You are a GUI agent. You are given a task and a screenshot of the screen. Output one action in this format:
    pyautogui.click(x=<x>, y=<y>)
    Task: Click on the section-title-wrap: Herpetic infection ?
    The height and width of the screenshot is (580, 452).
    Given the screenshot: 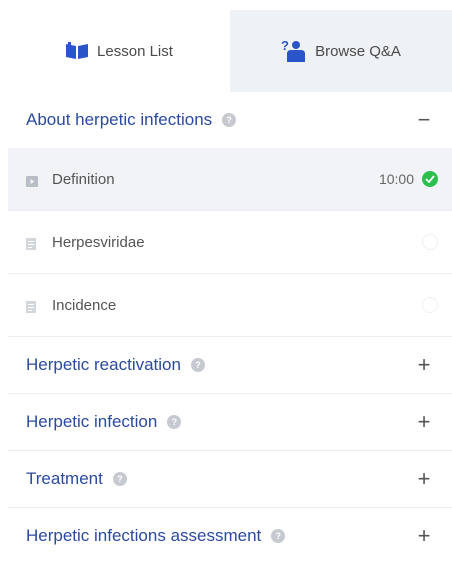 What is the action you would take?
    pyautogui.click(x=104, y=422)
    